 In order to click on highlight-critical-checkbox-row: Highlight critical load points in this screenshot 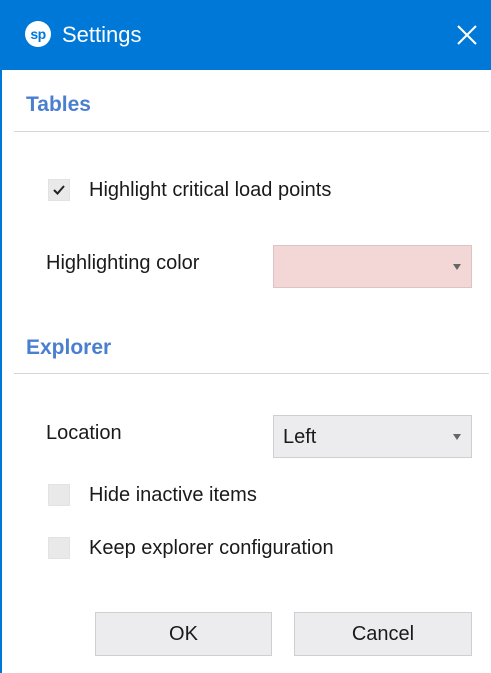, I will do `click(228, 190)`.